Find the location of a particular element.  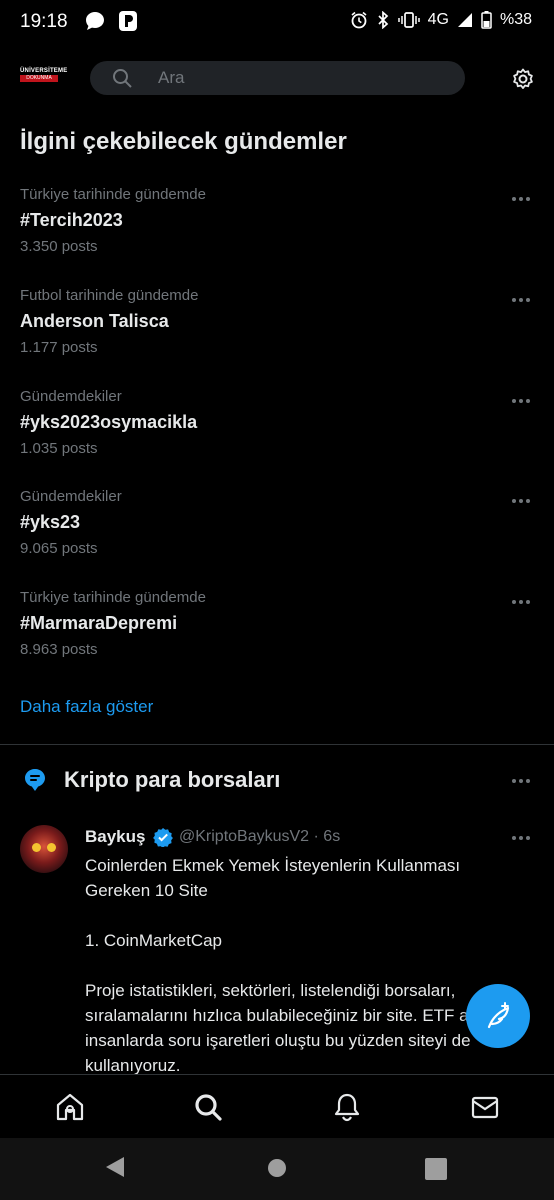

show-more-link: Daha fazla göster is located at coordinates (86, 707).